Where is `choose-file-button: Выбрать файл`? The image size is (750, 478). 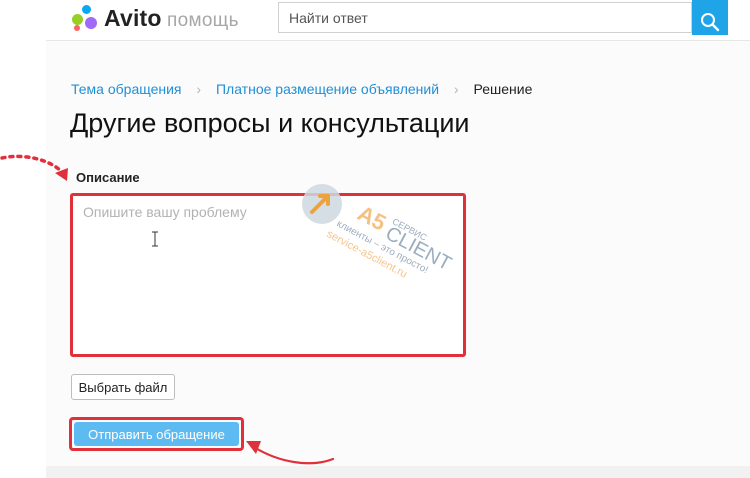 choose-file-button: Выбрать файл is located at coordinates (123, 387).